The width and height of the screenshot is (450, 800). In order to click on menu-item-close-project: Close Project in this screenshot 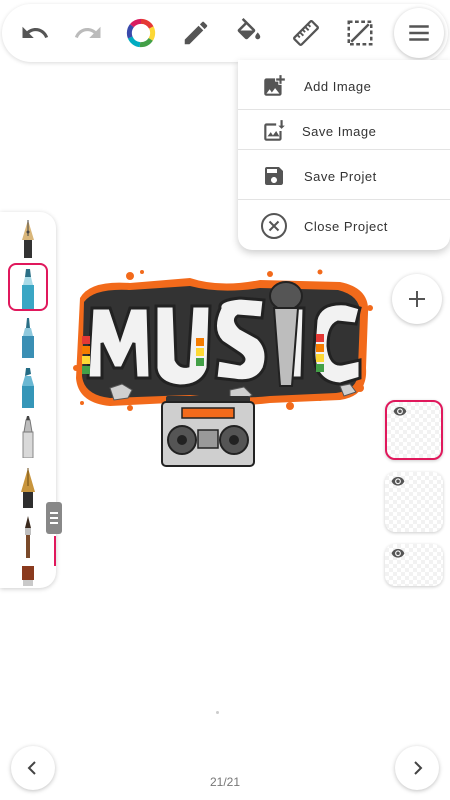, I will do `click(344, 226)`.